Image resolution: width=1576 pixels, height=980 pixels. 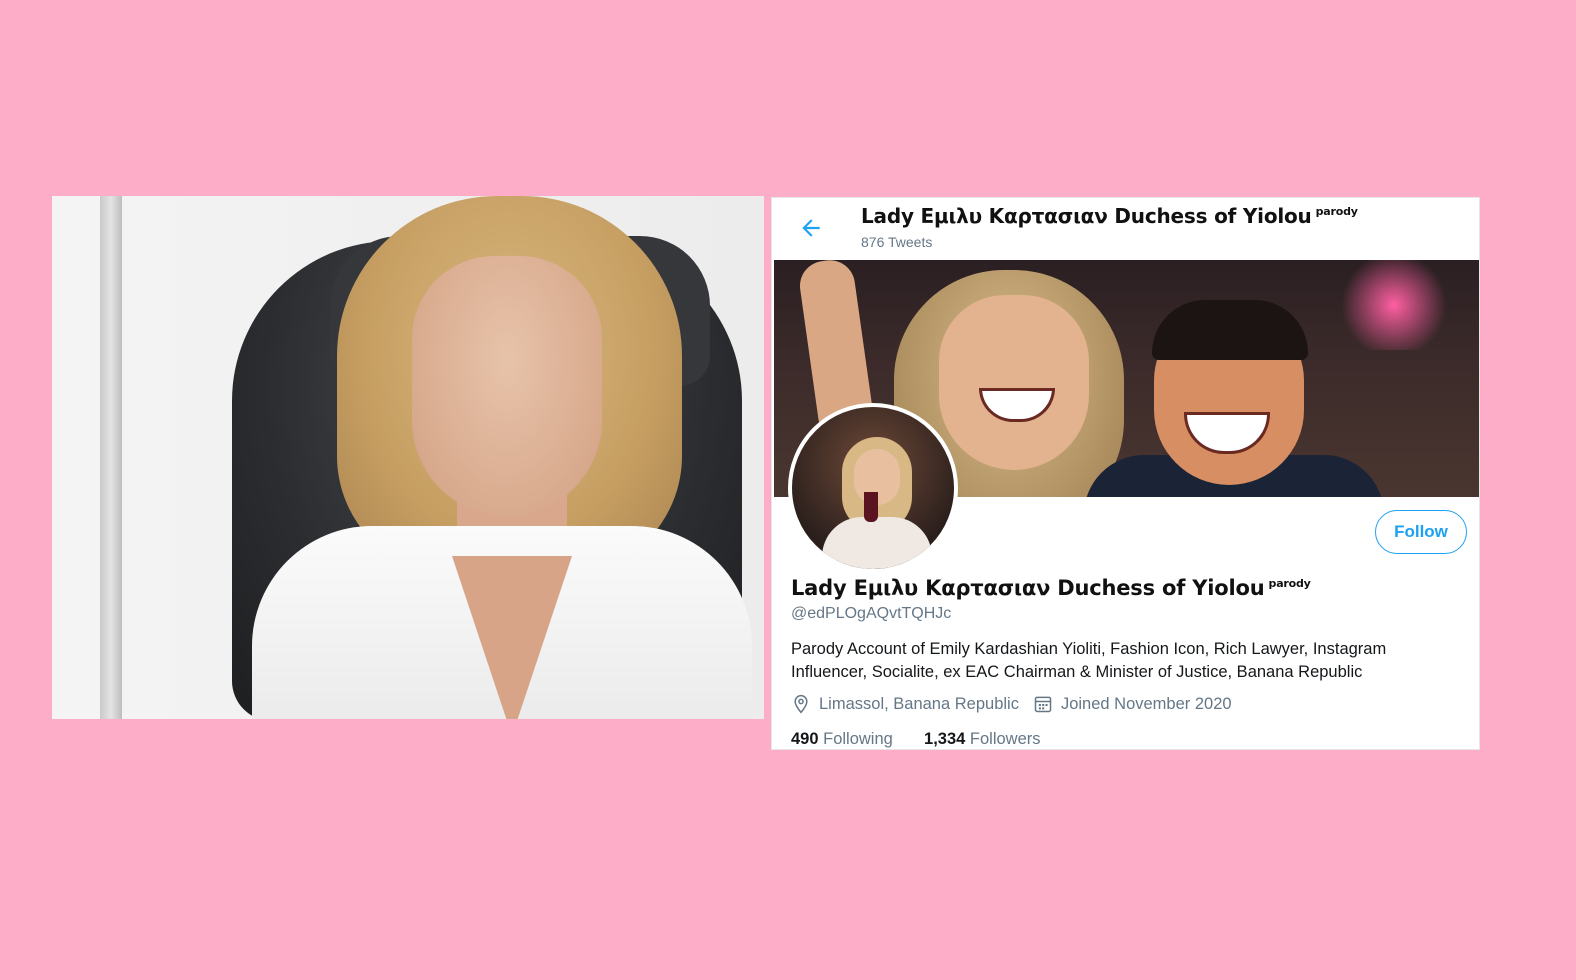 What do you see at coordinates (897, 242) in the screenshot?
I see `tweet-count: 876 Tweets` at bounding box center [897, 242].